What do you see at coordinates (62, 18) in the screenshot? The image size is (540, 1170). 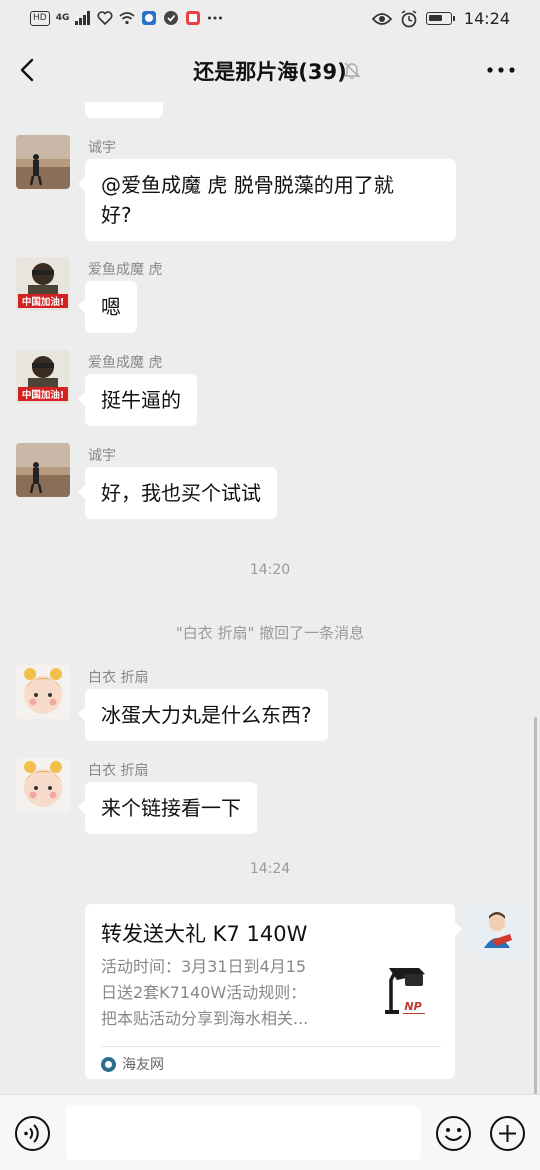 I see `network-label: 4G` at bounding box center [62, 18].